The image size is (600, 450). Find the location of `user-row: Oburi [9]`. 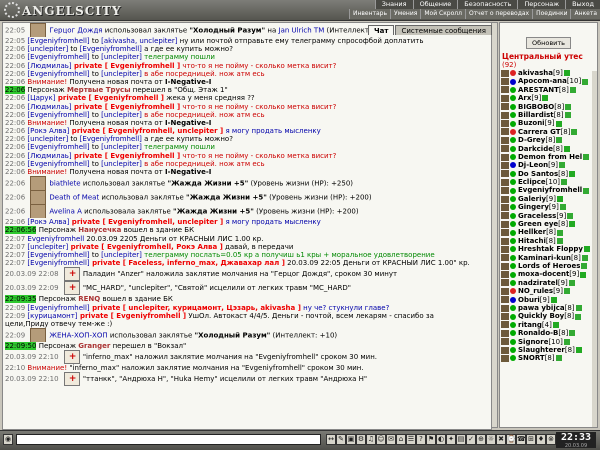

user-row: Oburi [9] is located at coordinates (548, 300).